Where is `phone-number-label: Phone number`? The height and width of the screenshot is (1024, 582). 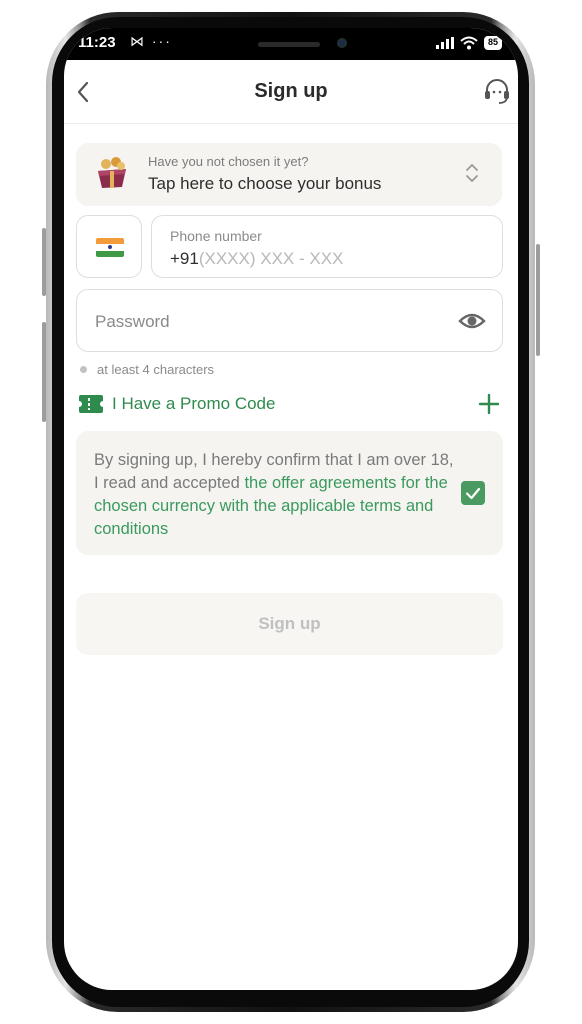 phone-number-label: Phone number is located at coordinates (216, 236).